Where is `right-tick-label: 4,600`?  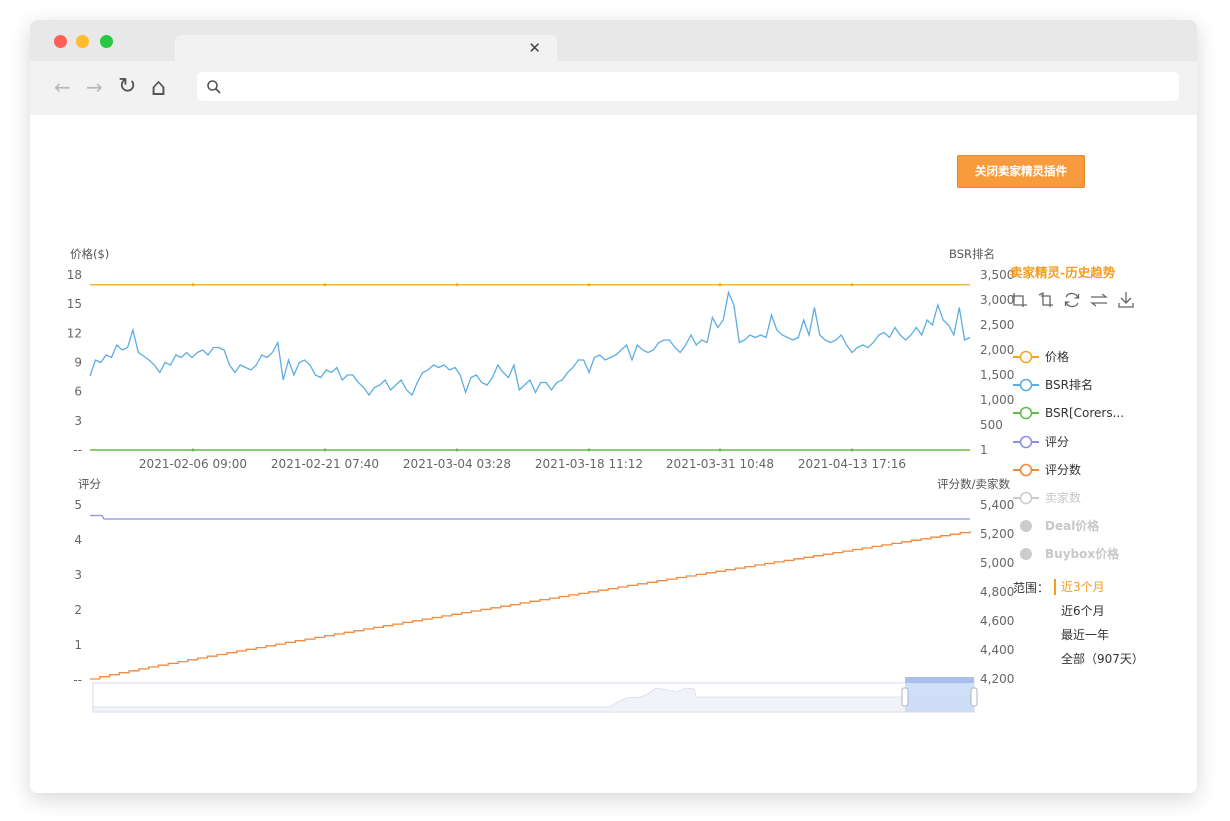 right-tick-label: 4,600 is located at coordinates (997, 621).